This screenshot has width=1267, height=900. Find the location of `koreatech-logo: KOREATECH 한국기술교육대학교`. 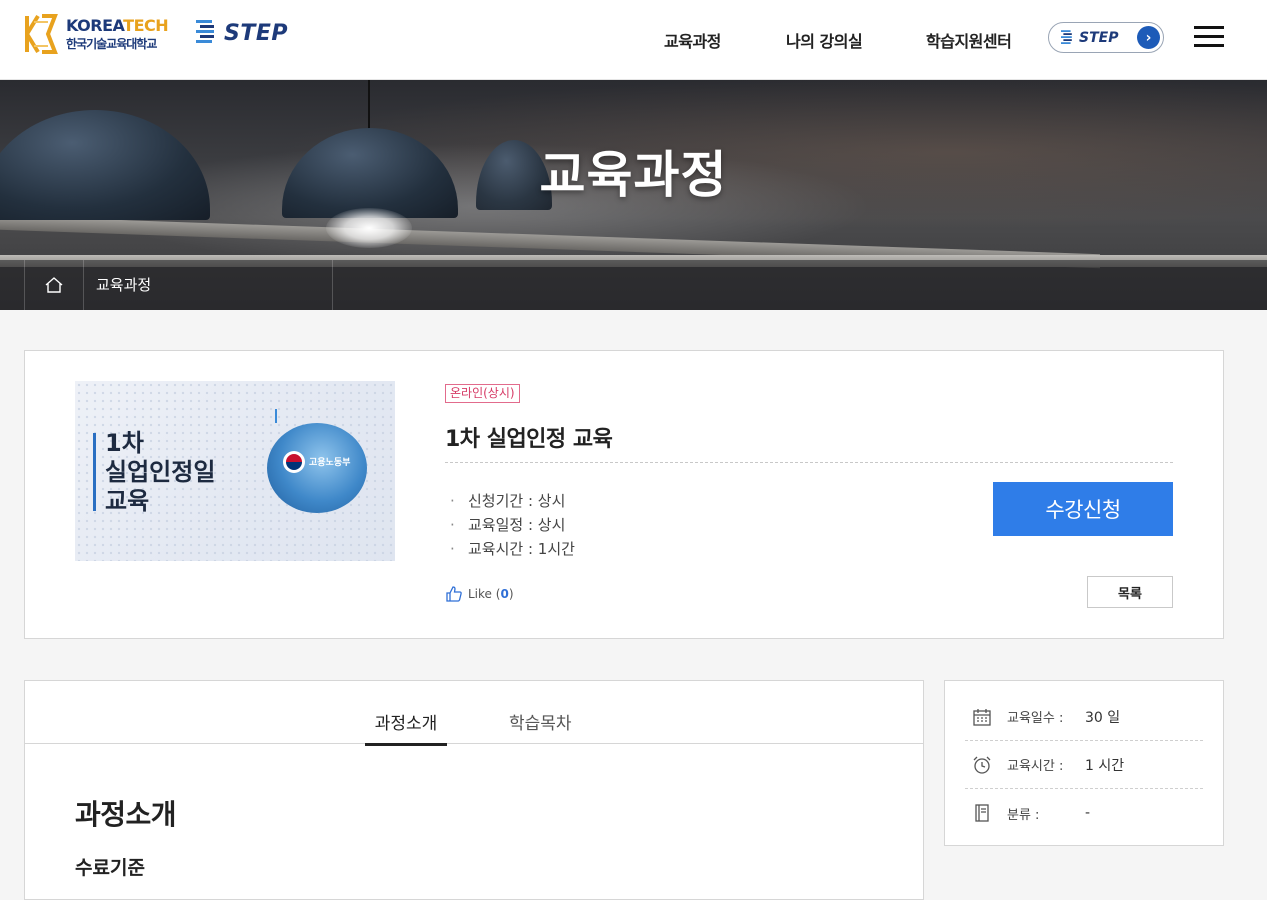

koreatech-logo: KOREATECH 한국기술교육대학교 is located at coordinates (96, 34).